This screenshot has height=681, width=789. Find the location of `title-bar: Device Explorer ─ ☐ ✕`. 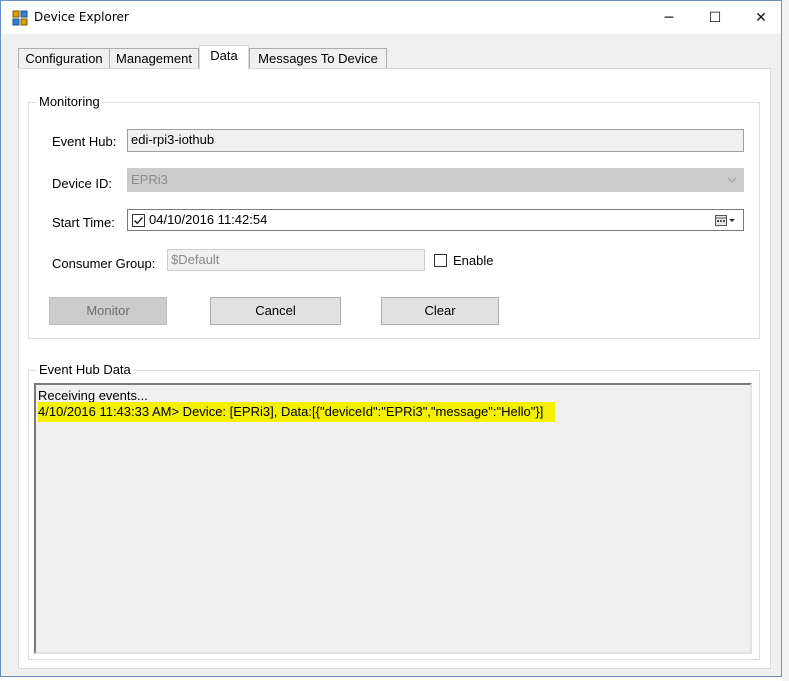

title-bar: Device Explorer ─ ☐ ✕ is located at coordinates (391, 17).